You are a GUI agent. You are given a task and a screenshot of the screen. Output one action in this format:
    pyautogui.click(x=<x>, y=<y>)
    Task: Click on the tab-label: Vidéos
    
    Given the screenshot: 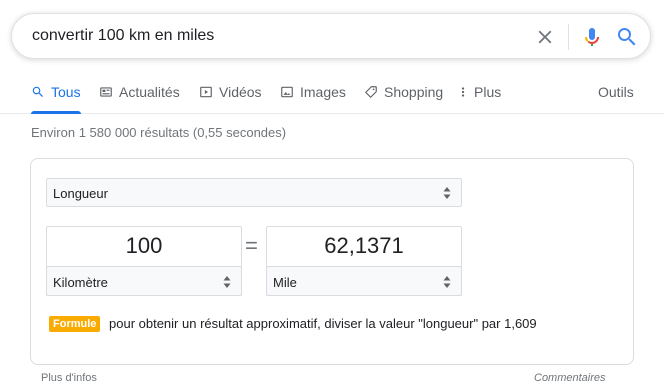 What is the action you would take?
    pyautogui.click(x=240, y=92)
    